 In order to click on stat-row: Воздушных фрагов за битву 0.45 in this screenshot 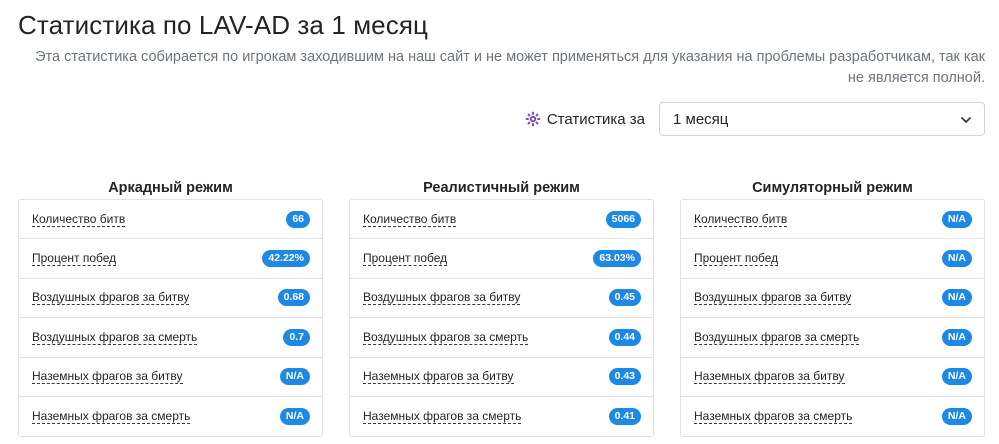, I will do `click(501, 298)`.